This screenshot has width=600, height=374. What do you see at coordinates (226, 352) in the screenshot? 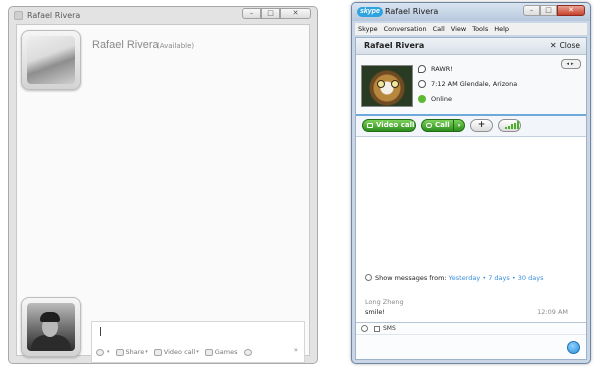
I see `games-label: Games` at bounding box center [226, 352].